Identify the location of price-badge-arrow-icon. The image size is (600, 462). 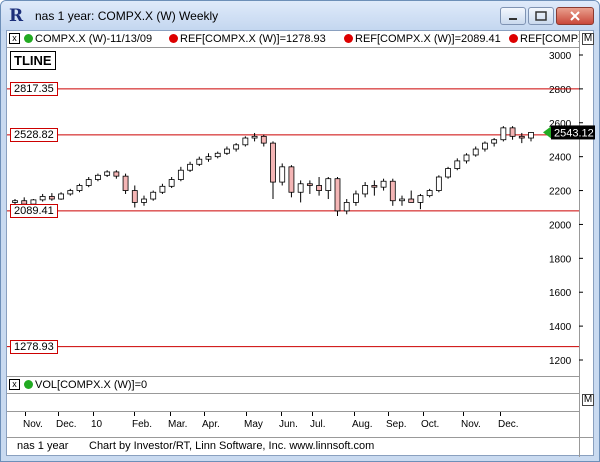
(547, 132).